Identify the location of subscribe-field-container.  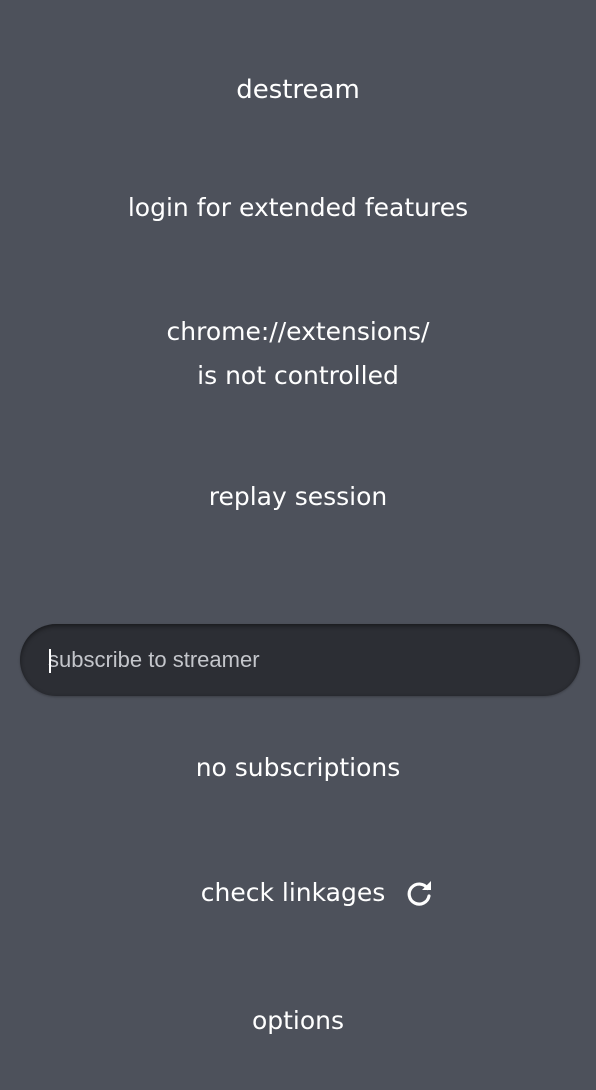
(300, 660).